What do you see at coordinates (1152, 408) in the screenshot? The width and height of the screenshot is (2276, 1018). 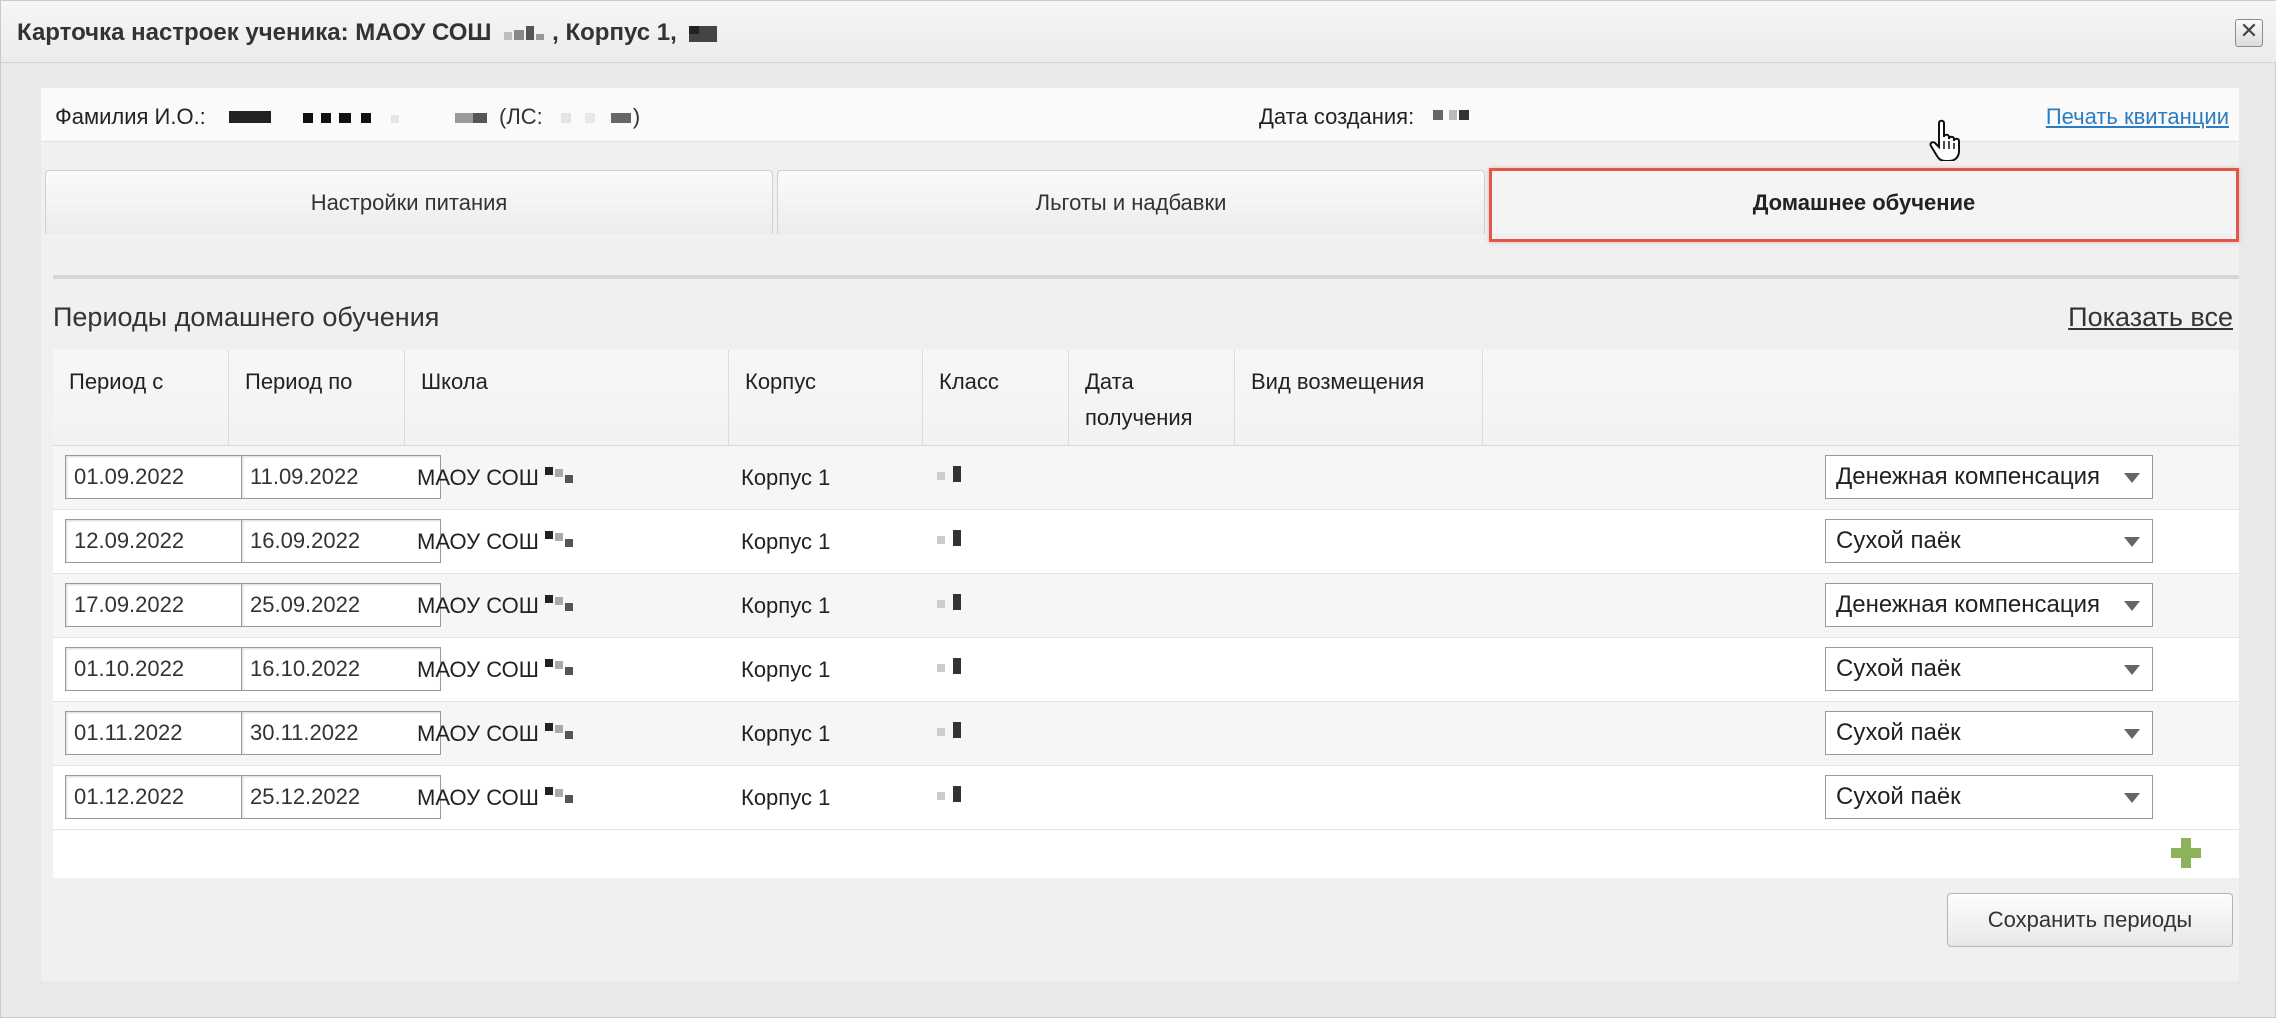 I see `header-order-date: Дата получения заказа` at bounding box center [1152, 408].